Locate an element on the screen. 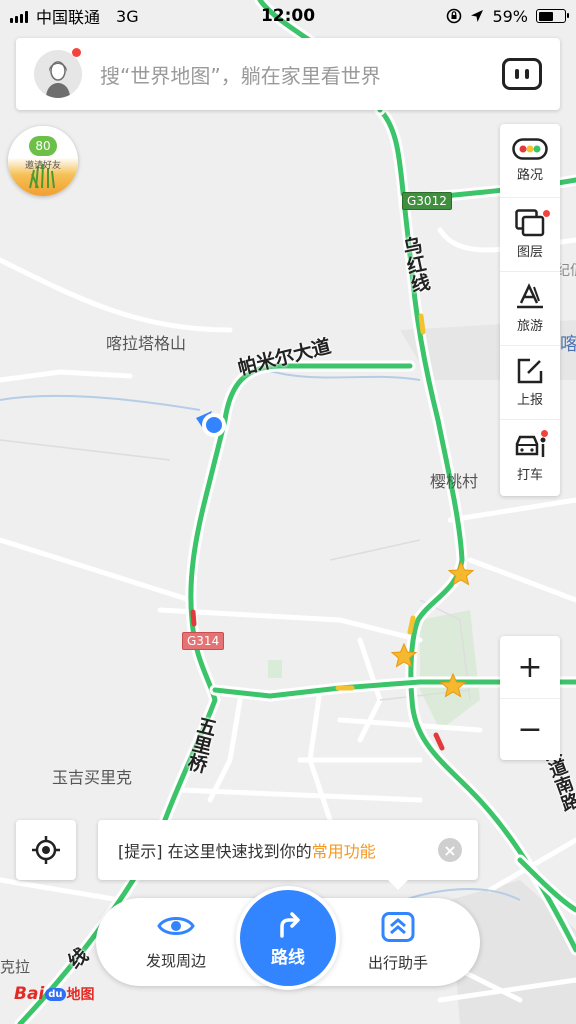 This screenshot has width=576, height=1024. status-bar: 中国联通 3G 12:00 59% is located at coordinates (288, 16).